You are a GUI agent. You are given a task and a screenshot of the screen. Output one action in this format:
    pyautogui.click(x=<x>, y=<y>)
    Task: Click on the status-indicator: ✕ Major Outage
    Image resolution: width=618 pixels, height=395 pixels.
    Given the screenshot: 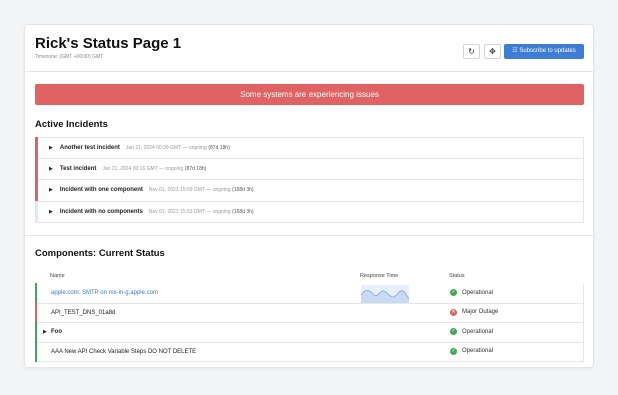 What is the action you would take?
    pyautogui.click(x=474, y=312)
    